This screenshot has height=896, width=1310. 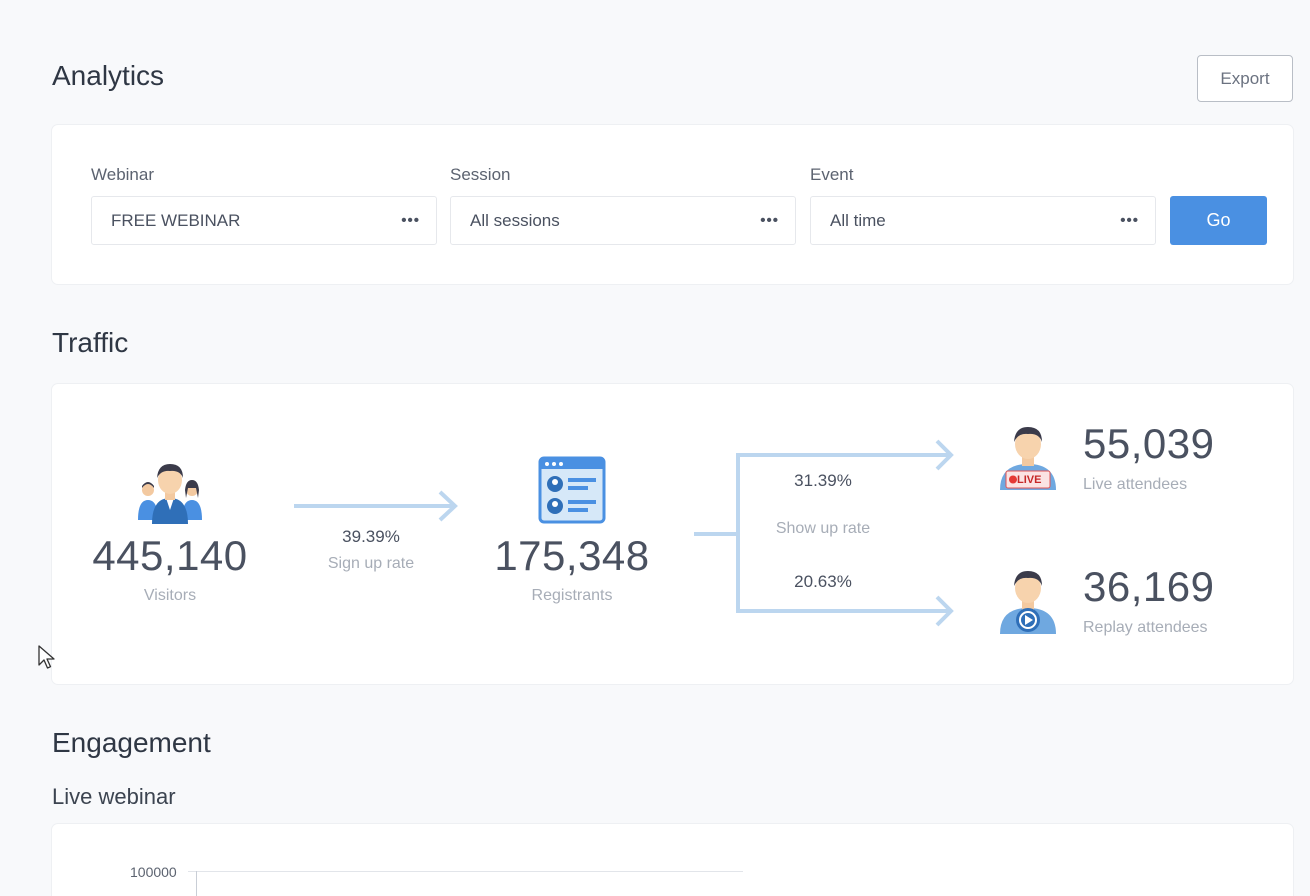 I want to click on replay-show-up-rate: 20.63%, so click(x=823, y=581).